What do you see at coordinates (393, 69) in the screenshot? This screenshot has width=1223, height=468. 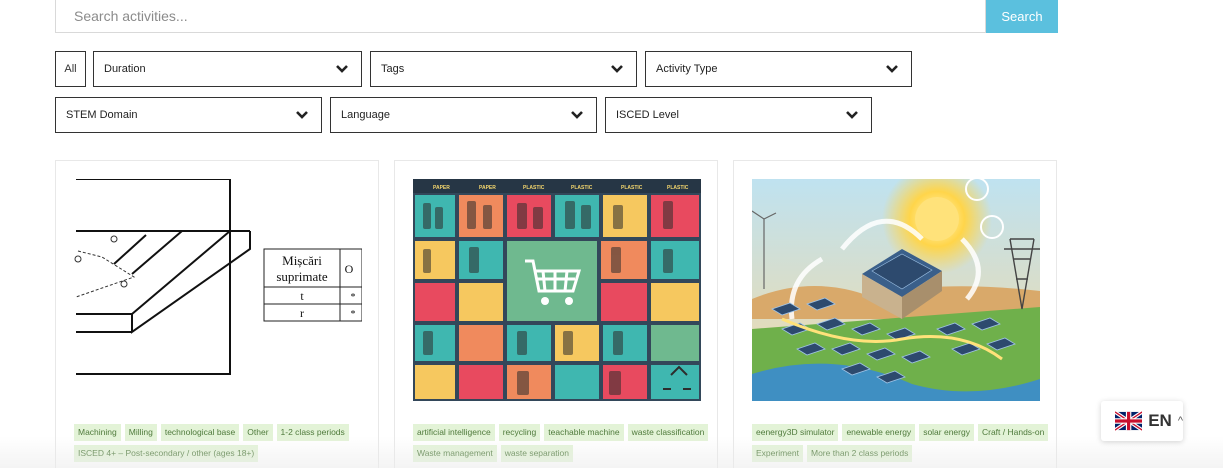 I see `tags-select-label: Tags` at bounding box center [393, 69].